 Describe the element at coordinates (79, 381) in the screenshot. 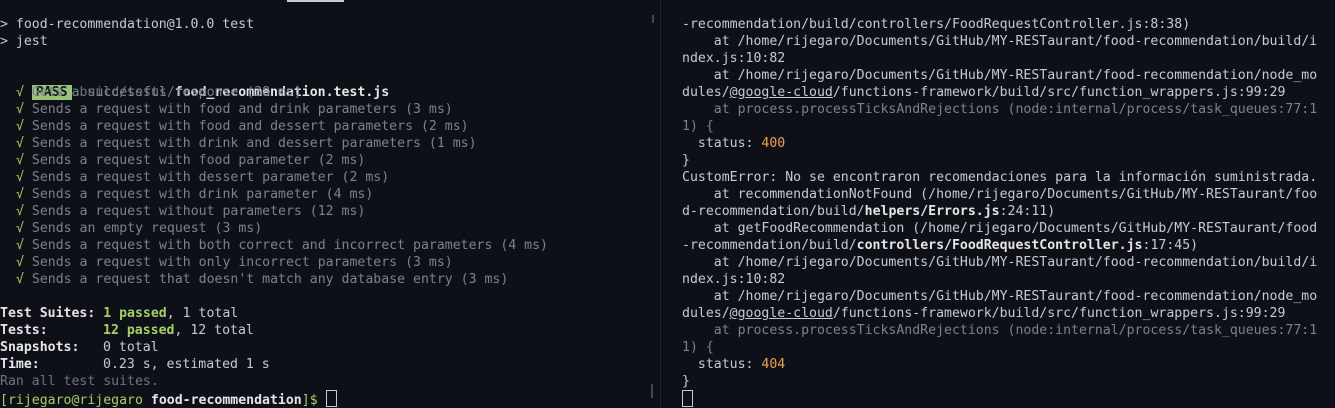

I see `ran-all-suites: Ran all test suites.` at that location.